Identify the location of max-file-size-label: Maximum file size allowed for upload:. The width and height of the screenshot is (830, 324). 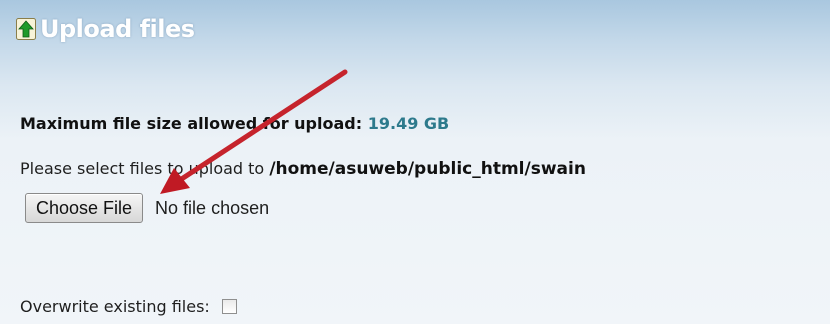
(191, 123).